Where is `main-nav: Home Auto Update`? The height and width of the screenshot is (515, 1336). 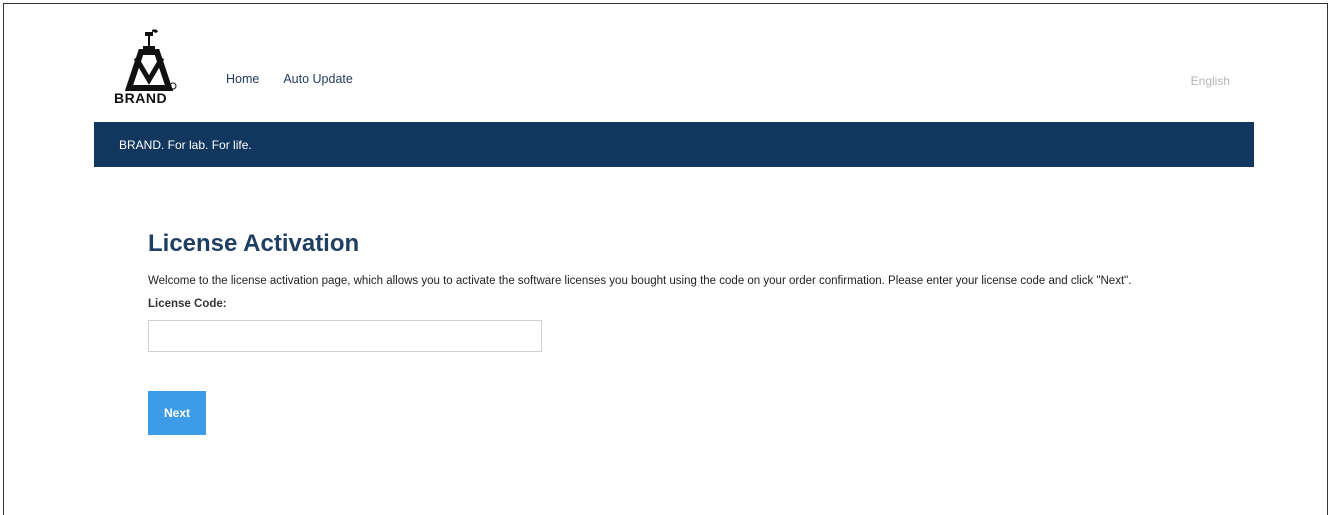
main-nav: Home Auto Update is located at coordinates (301, 79).